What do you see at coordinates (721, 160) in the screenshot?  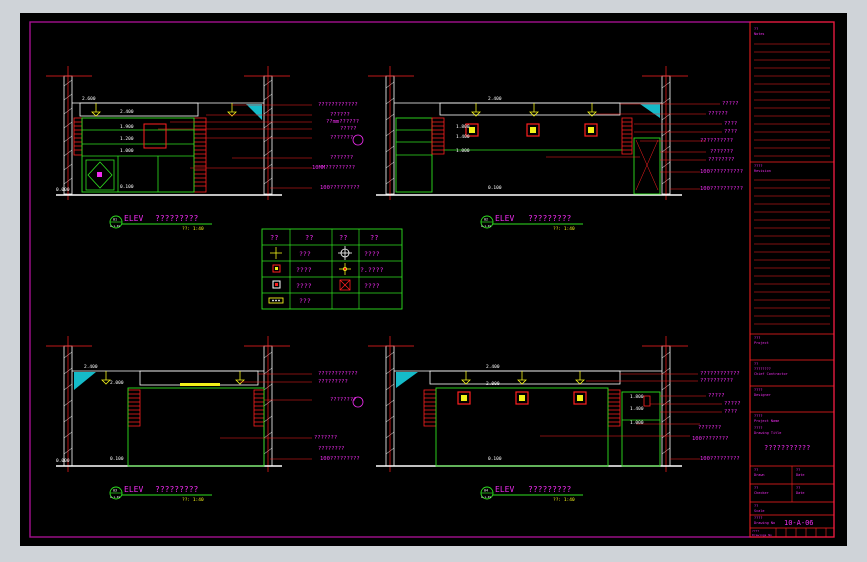 I see `note-2-7: ????????` at bounding box center [721, 160].